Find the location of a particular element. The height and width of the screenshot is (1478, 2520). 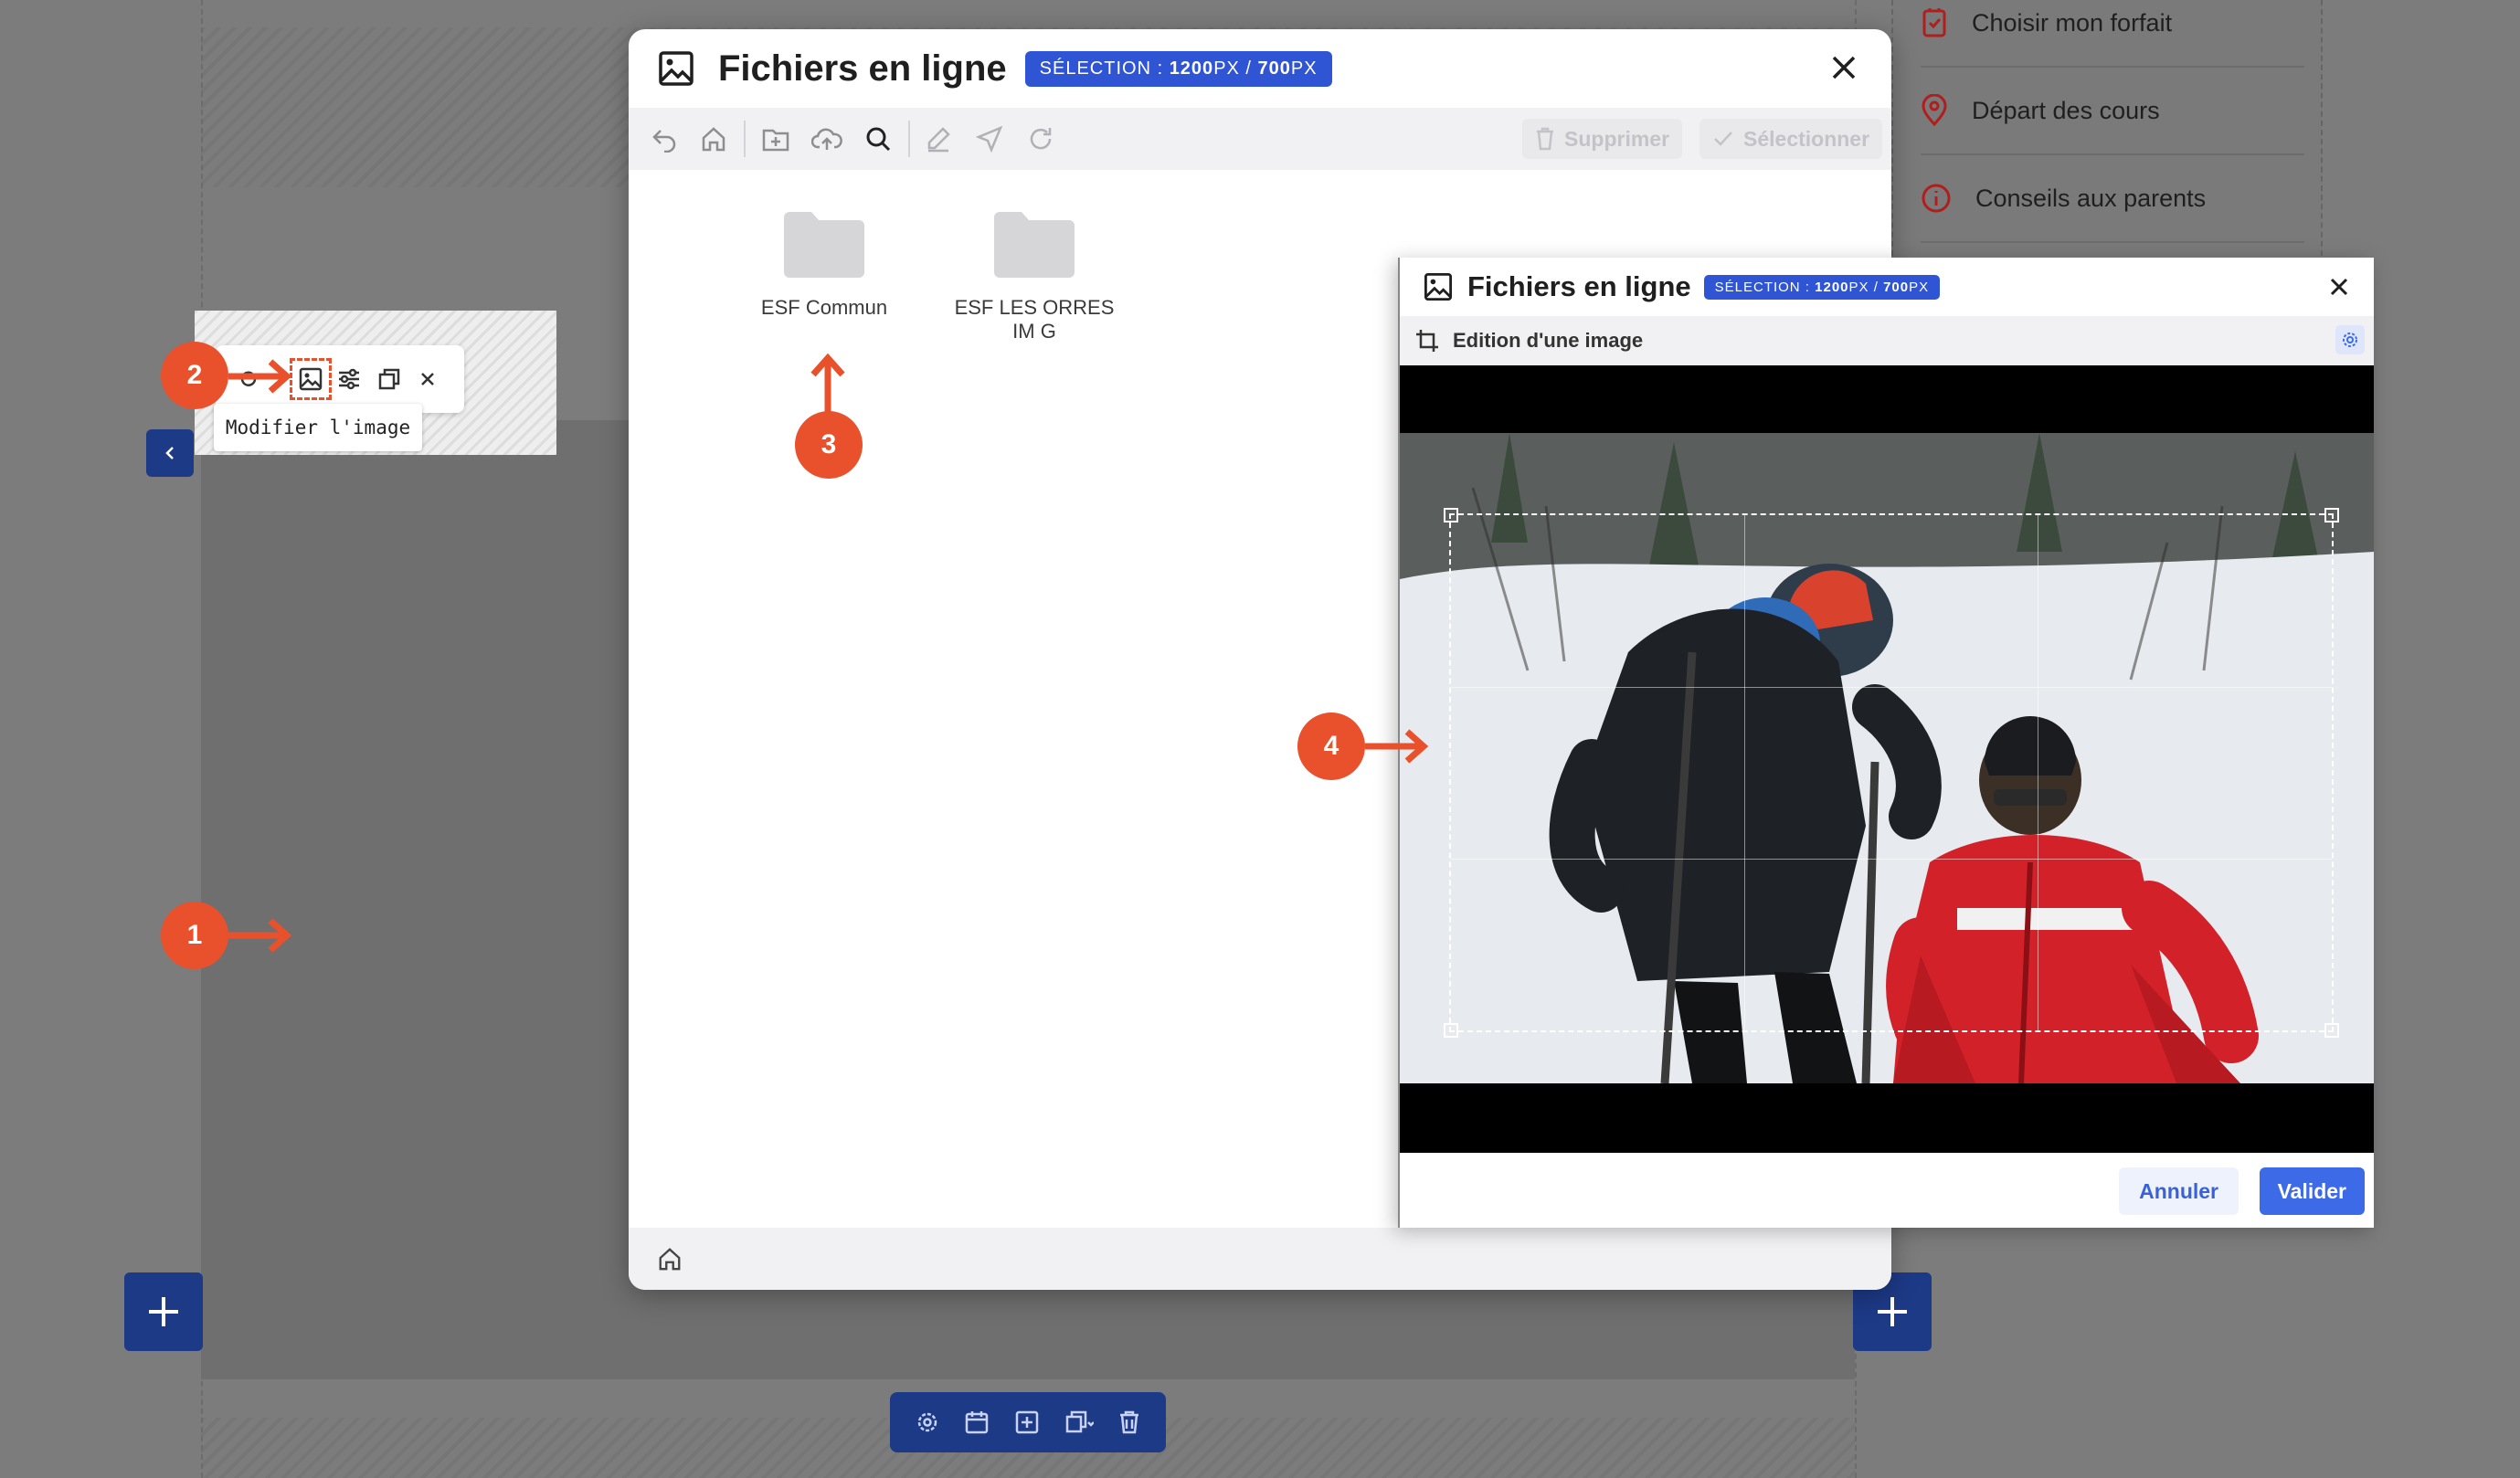

delete-label: Supprimer is located at coordinates (1617, 138).